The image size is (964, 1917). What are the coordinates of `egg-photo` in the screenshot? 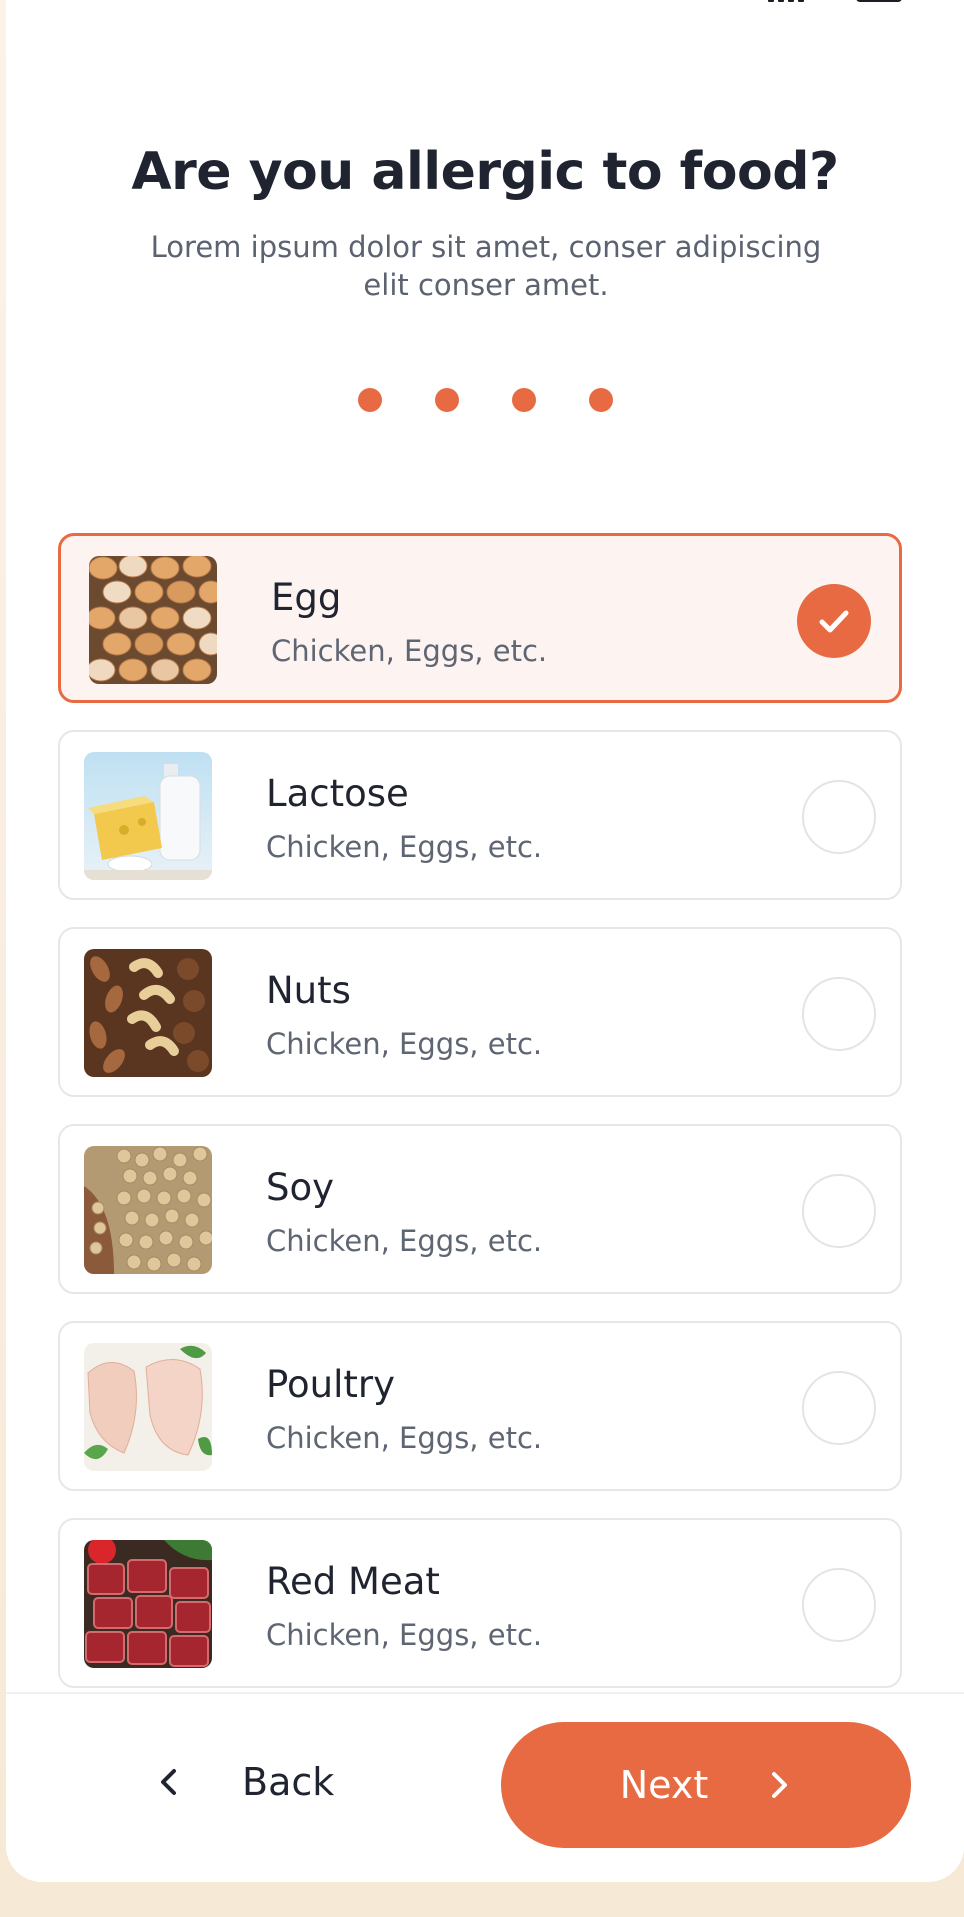 It's located at (153, 620).